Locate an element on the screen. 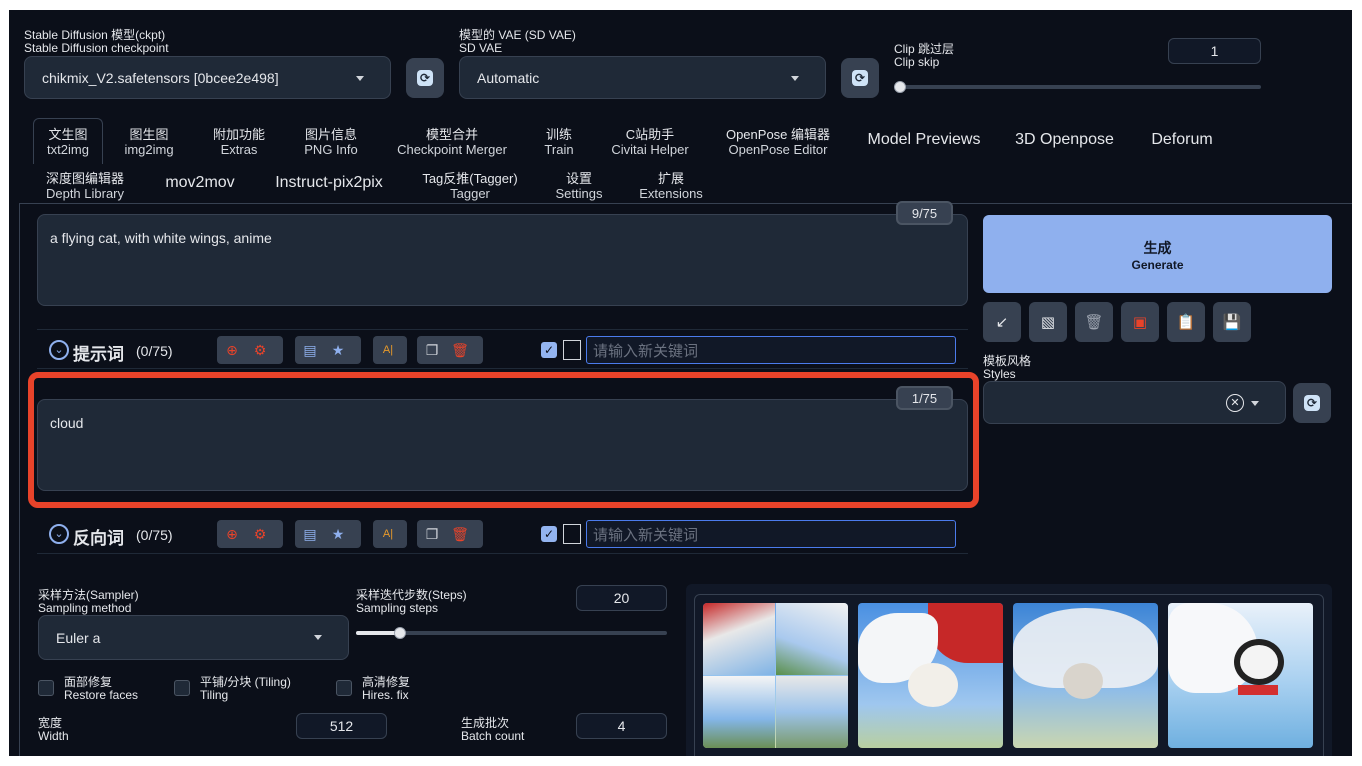 Image resolution: width=1362 pixels, height=766 pixels. tab-mov2mov: mov2mov is located at coordinates (200, 183).